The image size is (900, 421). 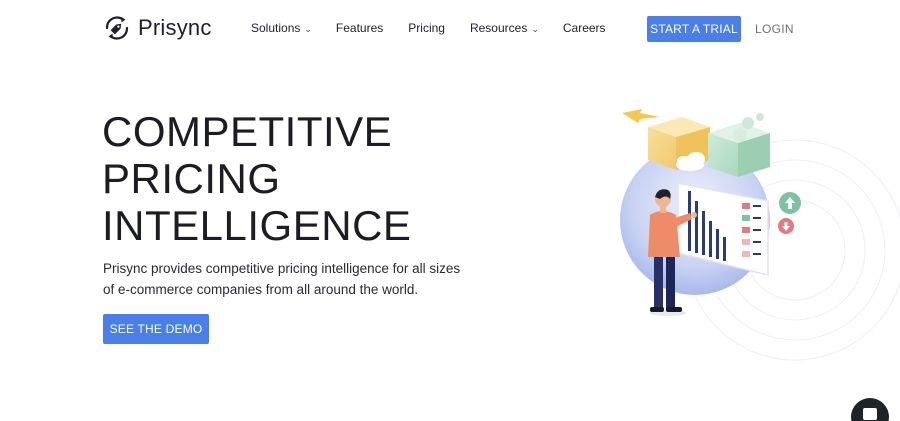 What do you see at coordinates (117, 28) in the screenshot?
I see `price-tag-cycle-icon` at bounding box center [117, 28].